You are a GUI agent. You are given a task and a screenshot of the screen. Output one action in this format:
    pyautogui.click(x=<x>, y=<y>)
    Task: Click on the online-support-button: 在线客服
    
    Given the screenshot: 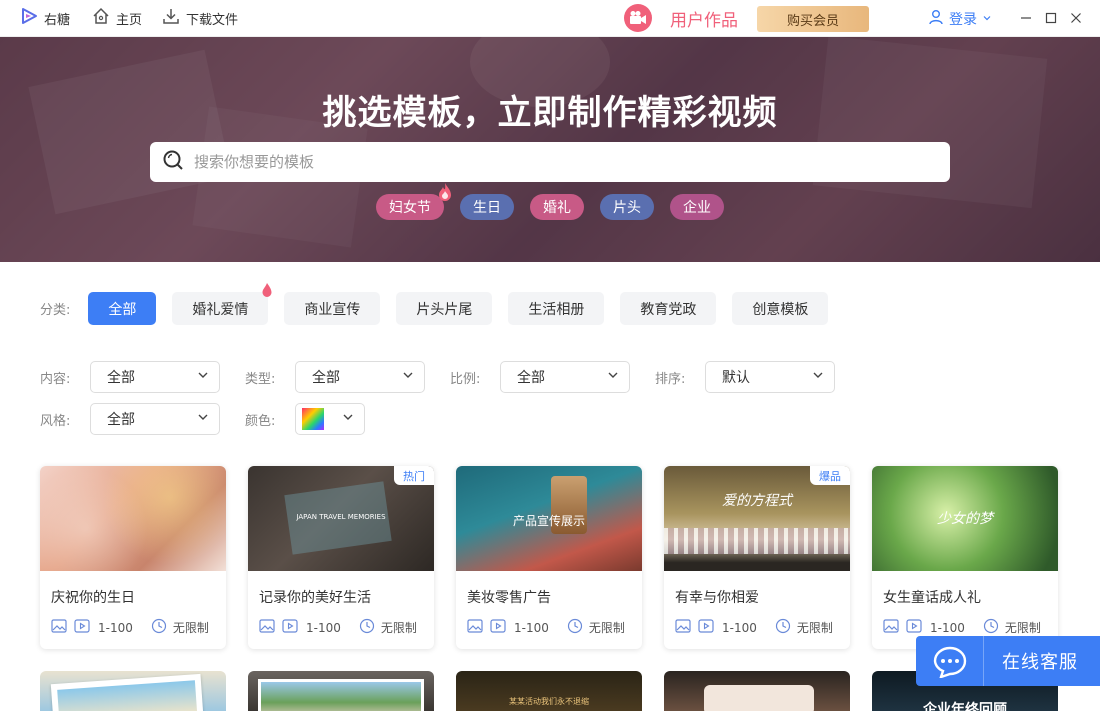 What is the action you would take?
    pyautogui.click(x=1008, y=661)
    